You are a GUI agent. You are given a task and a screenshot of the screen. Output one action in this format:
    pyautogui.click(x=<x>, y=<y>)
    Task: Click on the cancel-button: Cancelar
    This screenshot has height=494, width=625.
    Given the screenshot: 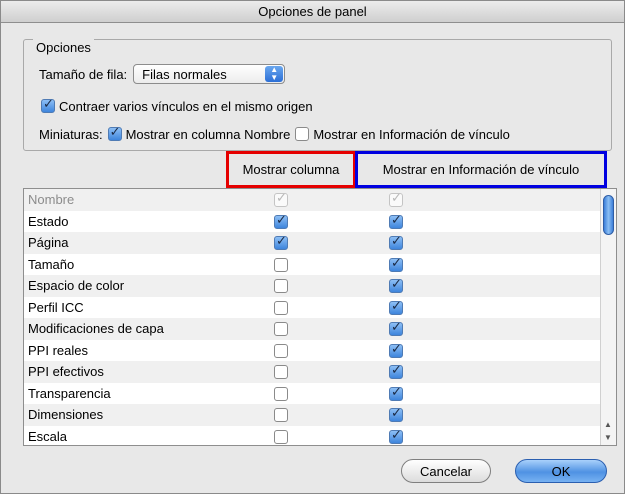 What is the action you would take?
    pyautogui.click(x=446, y=471)
    